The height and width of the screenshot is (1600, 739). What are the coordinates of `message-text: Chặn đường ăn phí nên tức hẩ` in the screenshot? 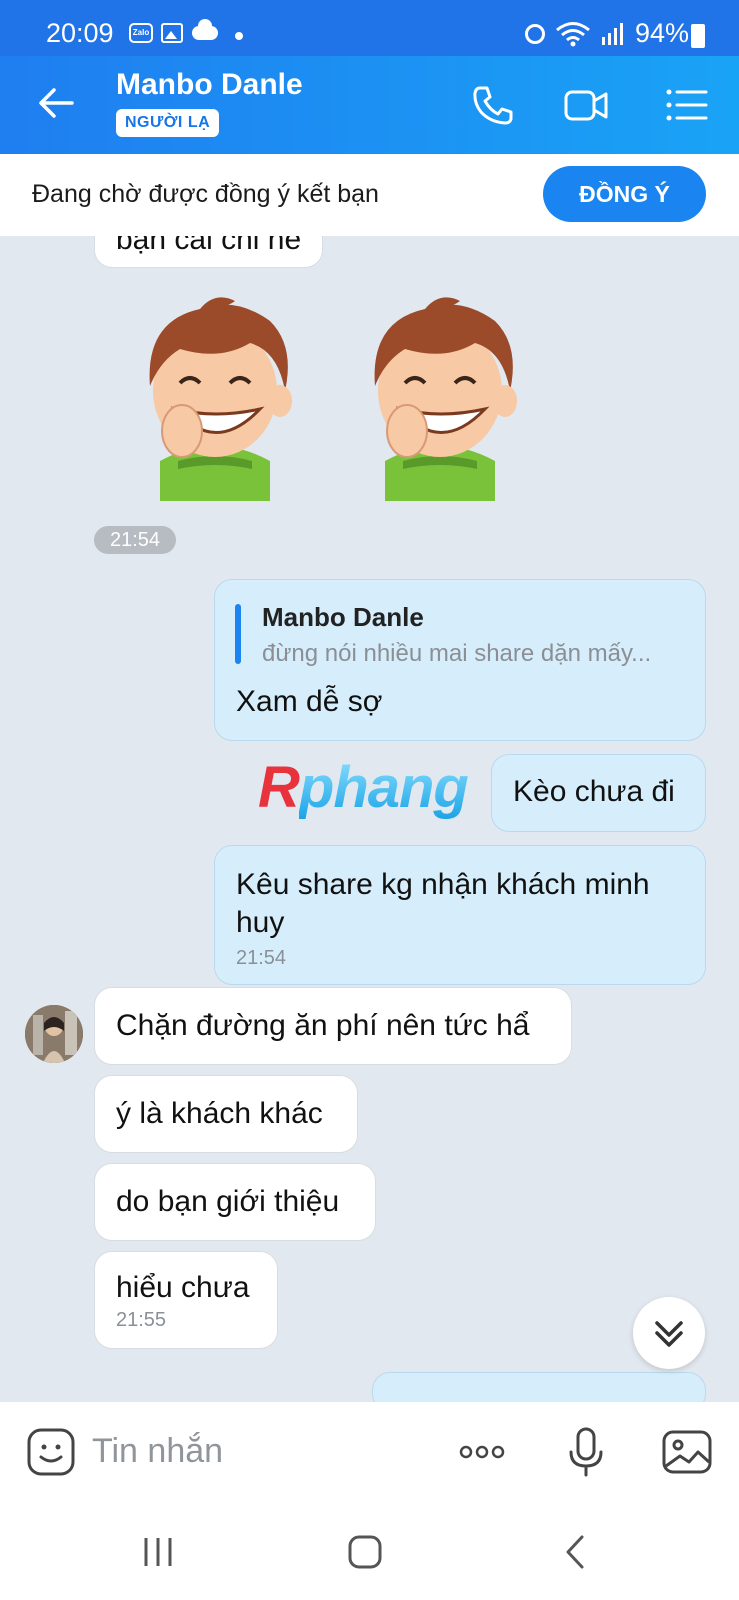 It's located at (323, 1025).